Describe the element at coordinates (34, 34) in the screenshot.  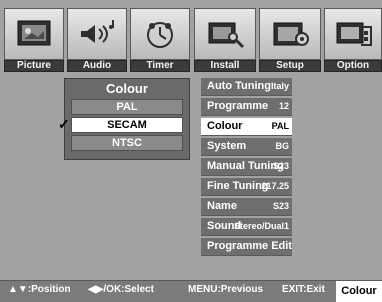
I see `picture-icon` at that location.